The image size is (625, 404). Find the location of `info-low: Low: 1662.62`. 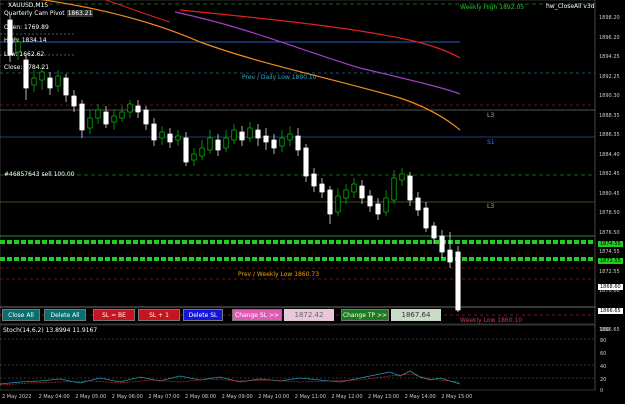

info-low: Low: 1662.62 is located at coordinates (24, 54).